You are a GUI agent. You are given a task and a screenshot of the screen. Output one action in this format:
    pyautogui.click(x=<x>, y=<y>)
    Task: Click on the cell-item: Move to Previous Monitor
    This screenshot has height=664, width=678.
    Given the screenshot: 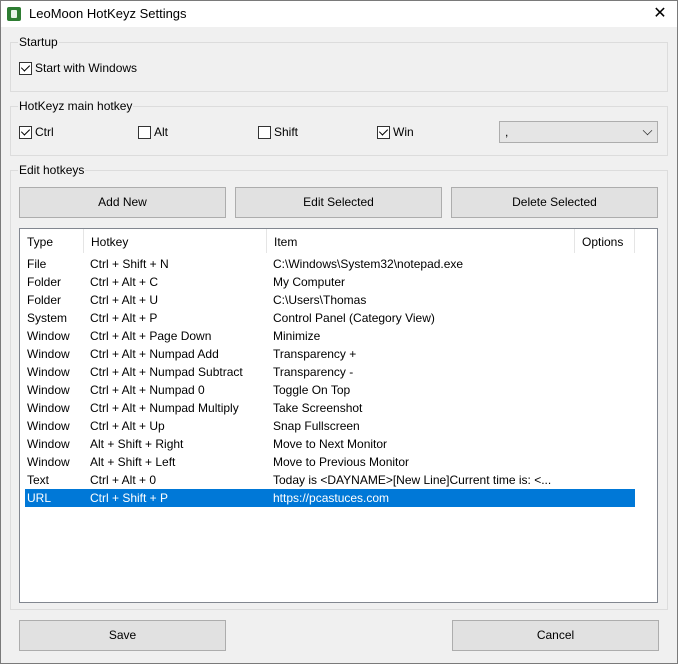 What is the action you would take?
    pyautogui.click(x=341, y=462)
    